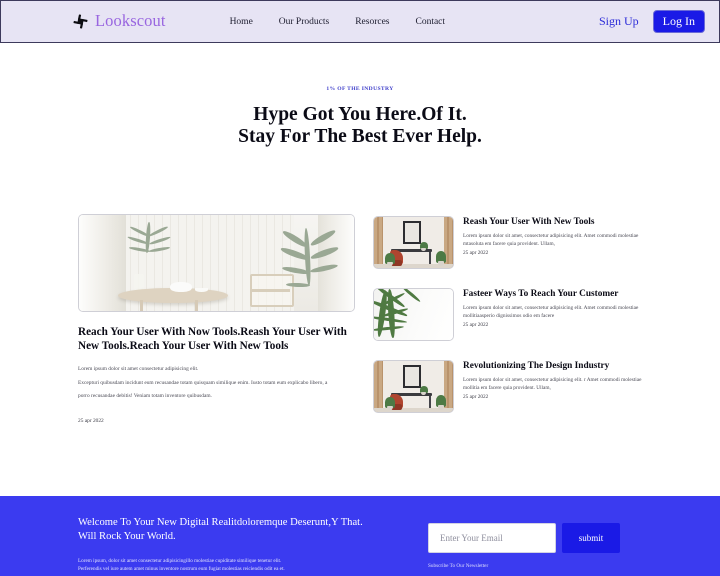 The width and height of the screenshot is (720, 576). I want to click on submit-button: submit, so click(591, 538).